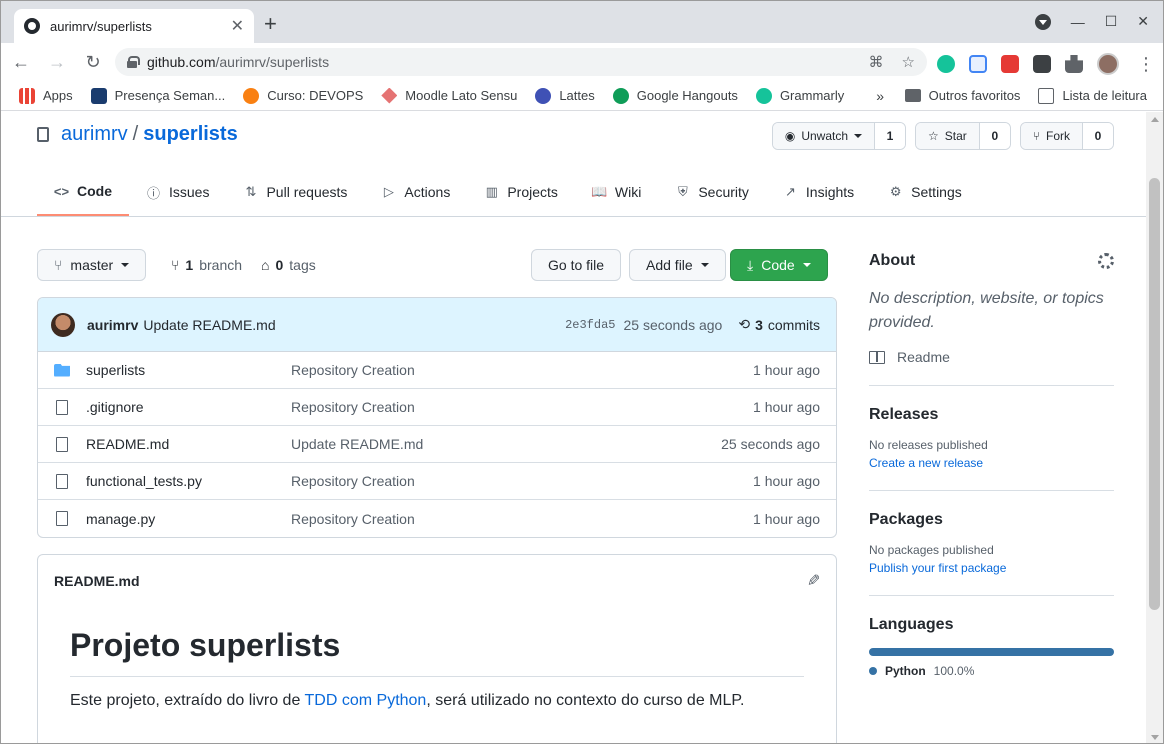 The height and width of the screenshot is (744, 1164). I want to click on reload-icon: ↻, so click(93, 62).